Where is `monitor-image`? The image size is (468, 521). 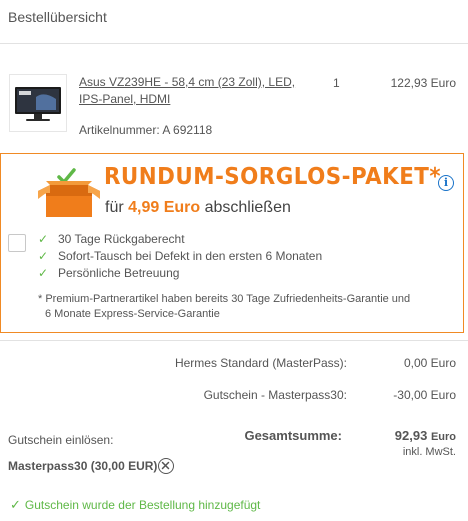 monitor-image is located at coordinates (38, 104).